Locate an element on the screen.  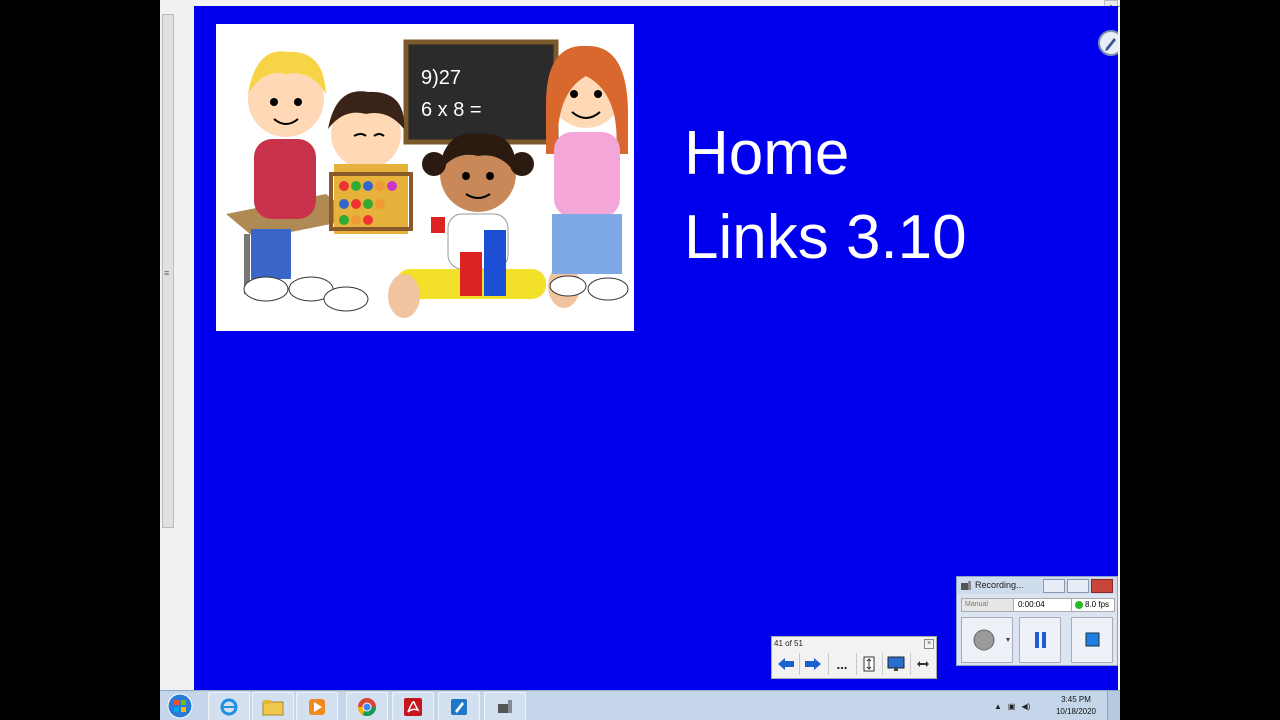
recorder-fps: 8.0 fps is located at coordinates (1093, 605).